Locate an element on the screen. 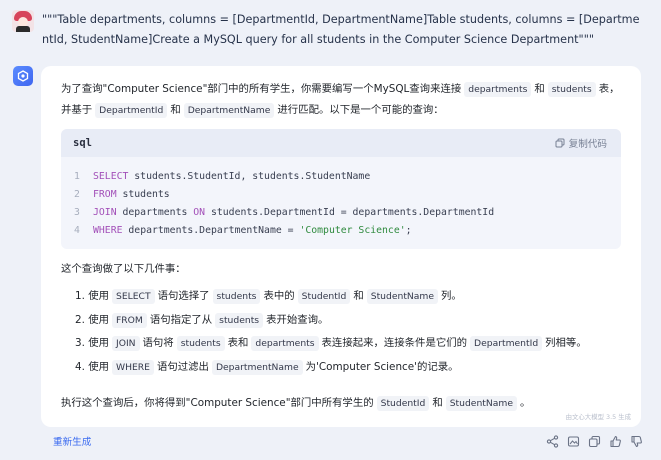  list-text: 3. 使用 is located at coordinates (92, 343).